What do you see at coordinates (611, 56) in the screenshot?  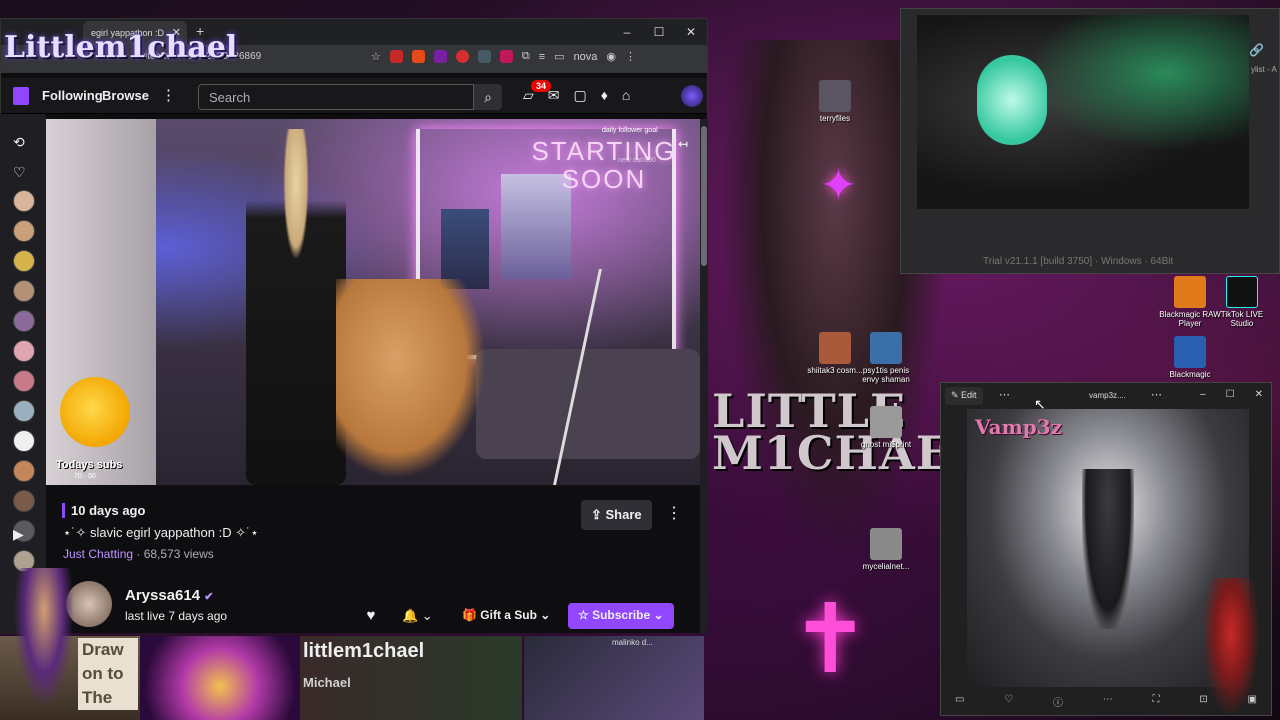 I see `account-icon: ◉` at bounding box center [611, 56].